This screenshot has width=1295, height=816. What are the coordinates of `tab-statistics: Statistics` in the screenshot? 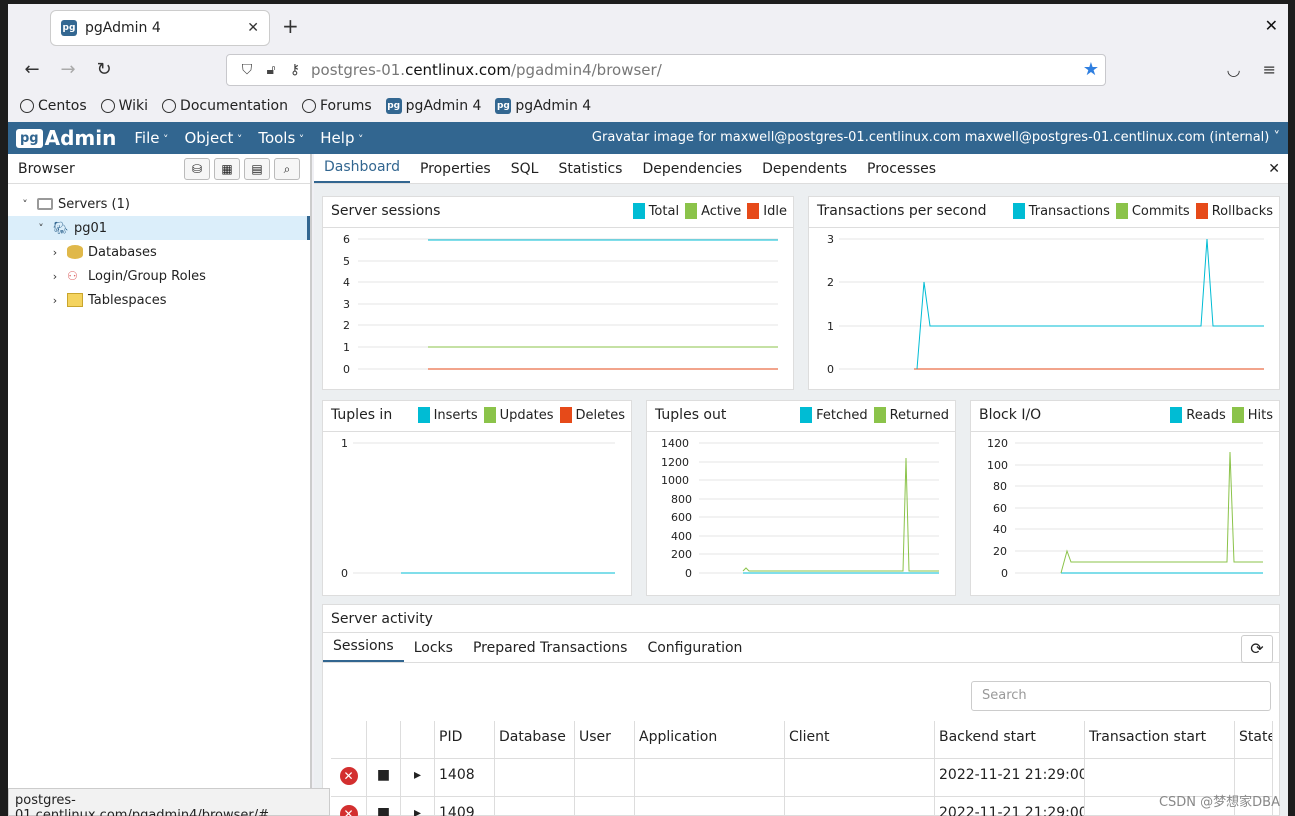 It's located at (590, 172).